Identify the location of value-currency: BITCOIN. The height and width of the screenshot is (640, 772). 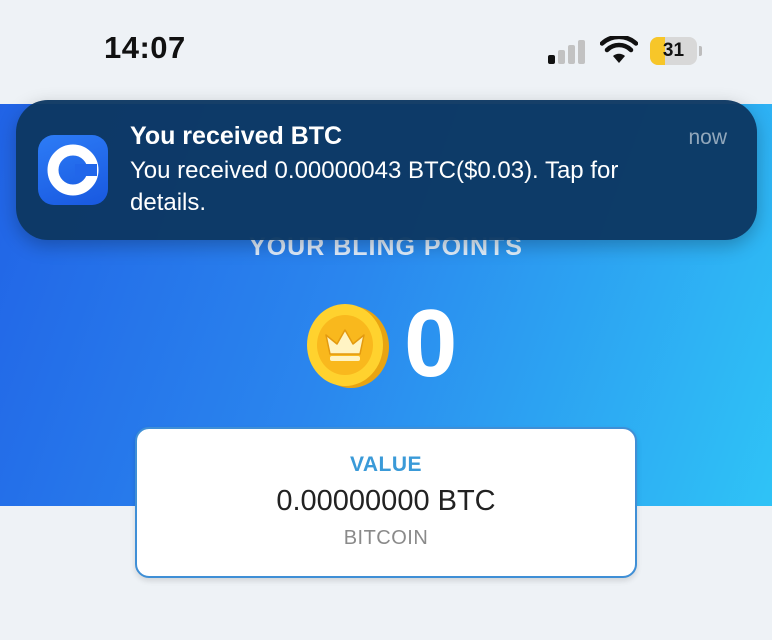
(386, 538).